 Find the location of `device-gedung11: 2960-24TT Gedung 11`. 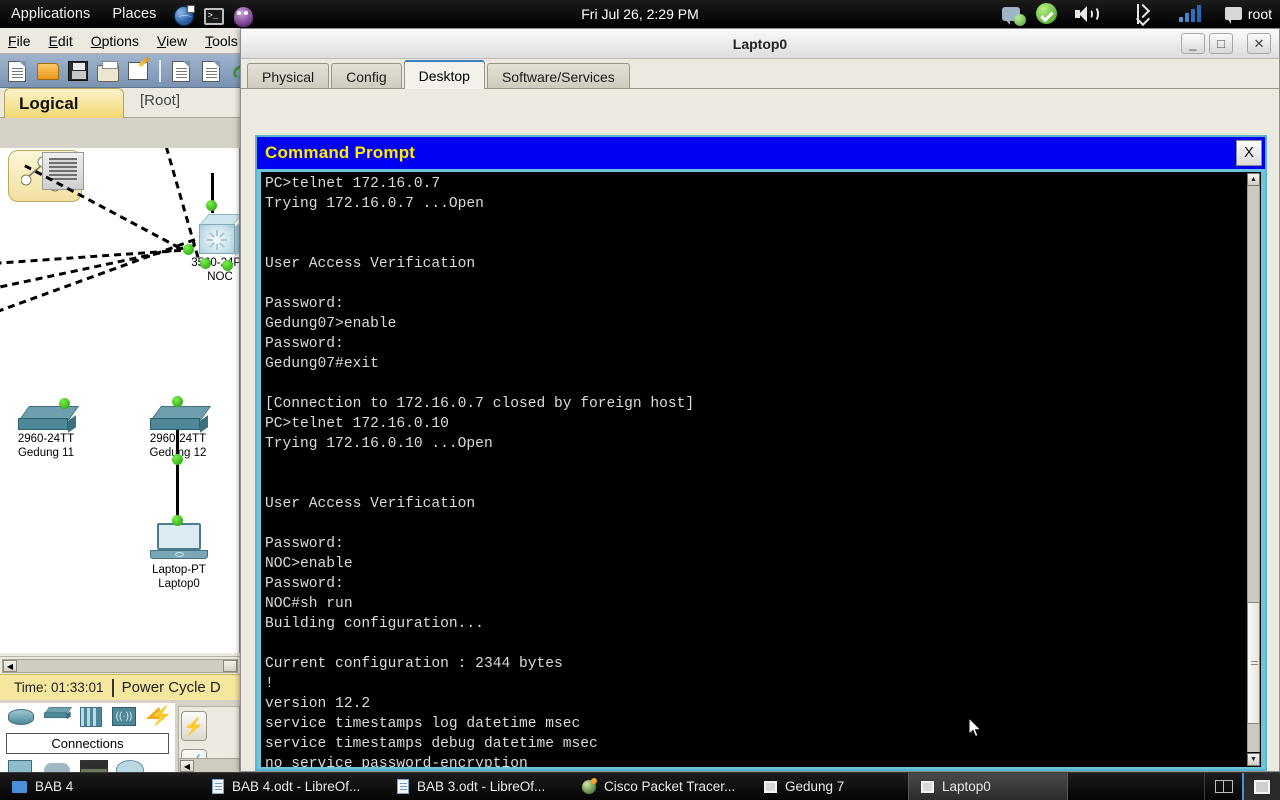

device-gedung11: 2960-24TT Gedung 11 is located at coordinates (48, 433).